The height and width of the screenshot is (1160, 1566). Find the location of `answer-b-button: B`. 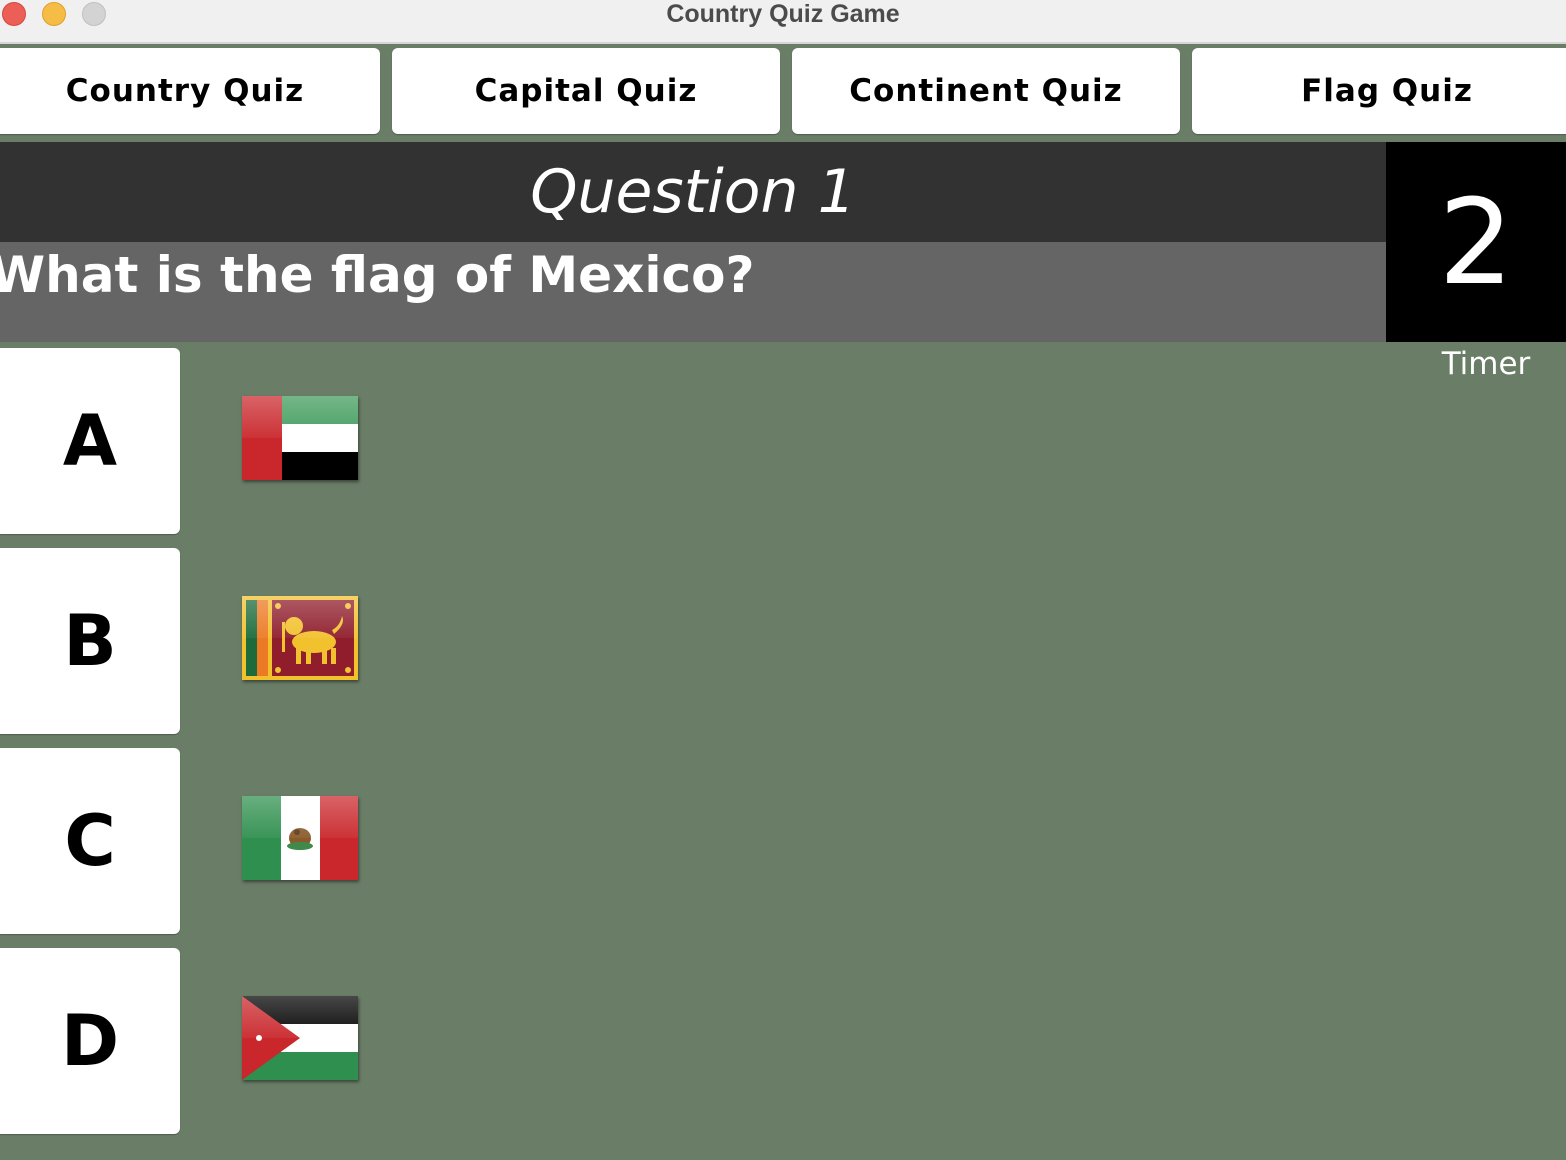

answer-b-button: B is located at coordinates (90, 641).